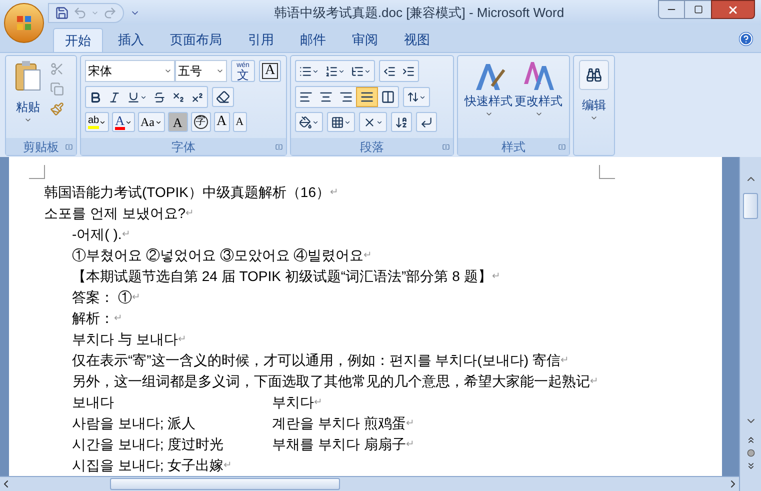  I want to click on font-color-button: A, so click(123, 122).